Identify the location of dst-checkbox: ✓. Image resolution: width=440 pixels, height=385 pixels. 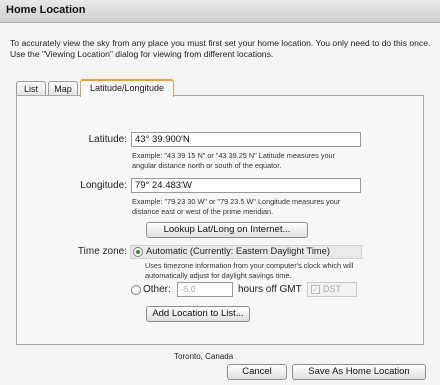
(315, 289).